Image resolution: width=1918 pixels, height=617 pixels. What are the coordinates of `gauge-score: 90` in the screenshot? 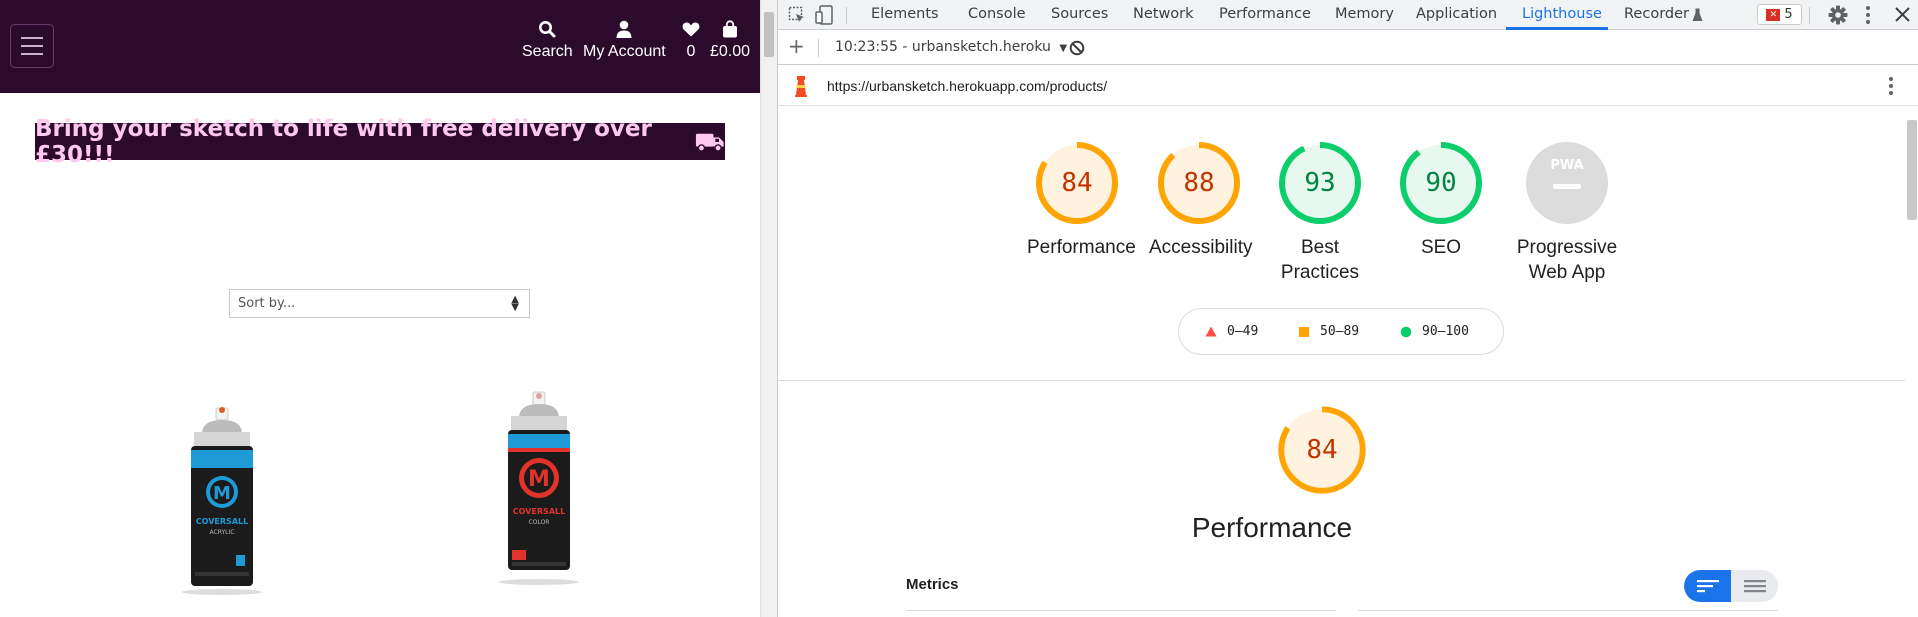 It's located at (1441, 183).